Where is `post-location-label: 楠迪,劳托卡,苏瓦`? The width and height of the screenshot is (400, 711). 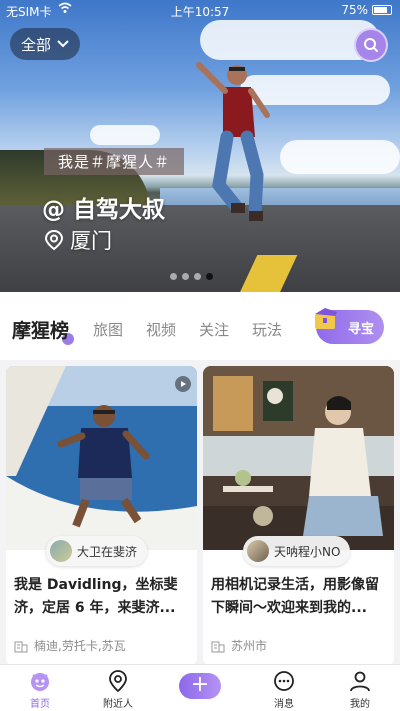 post-location-label: 楠迪,劳托卡,苏瓦 is located at coordinates (80, 646).